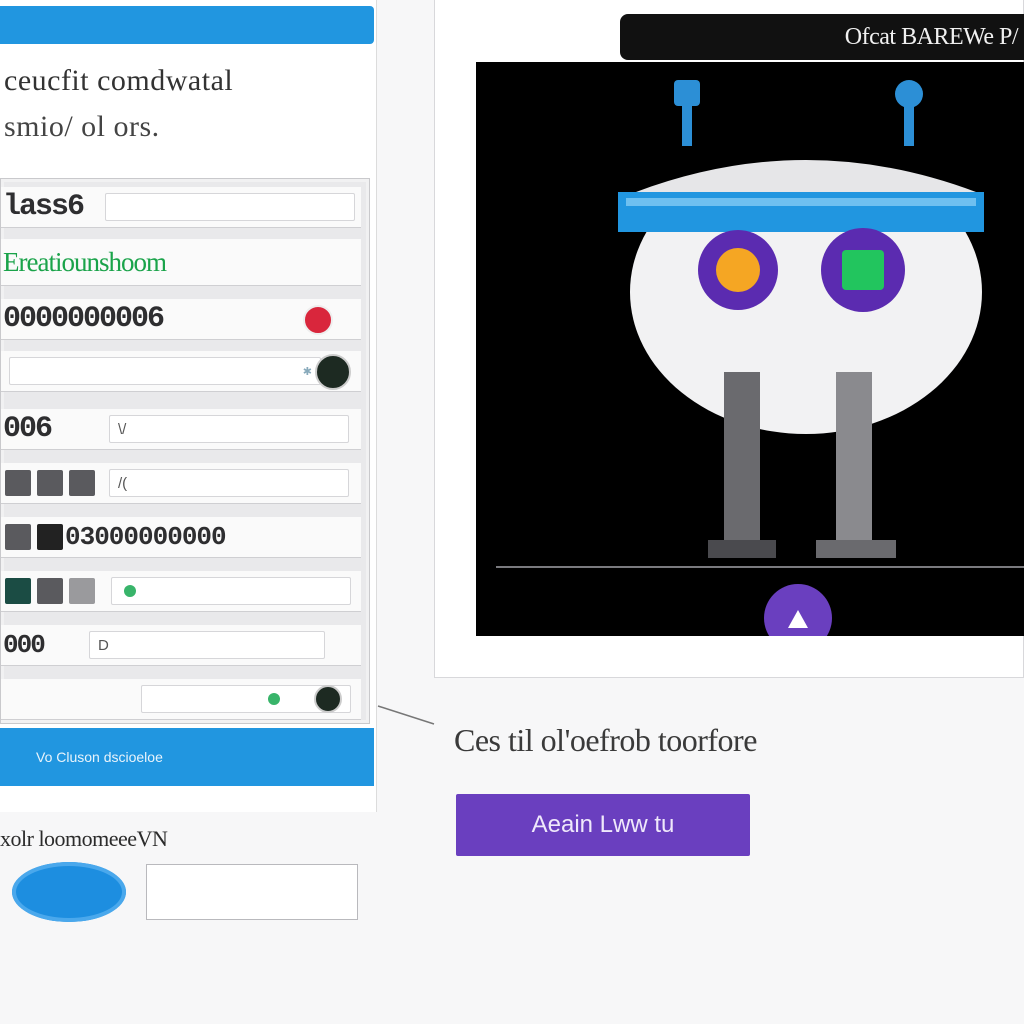 The image size is (1024, 1024). What do you see at coordinates (207, 645) in the screenshot?
I see `text-field: D` at bounding box center [207, 645].